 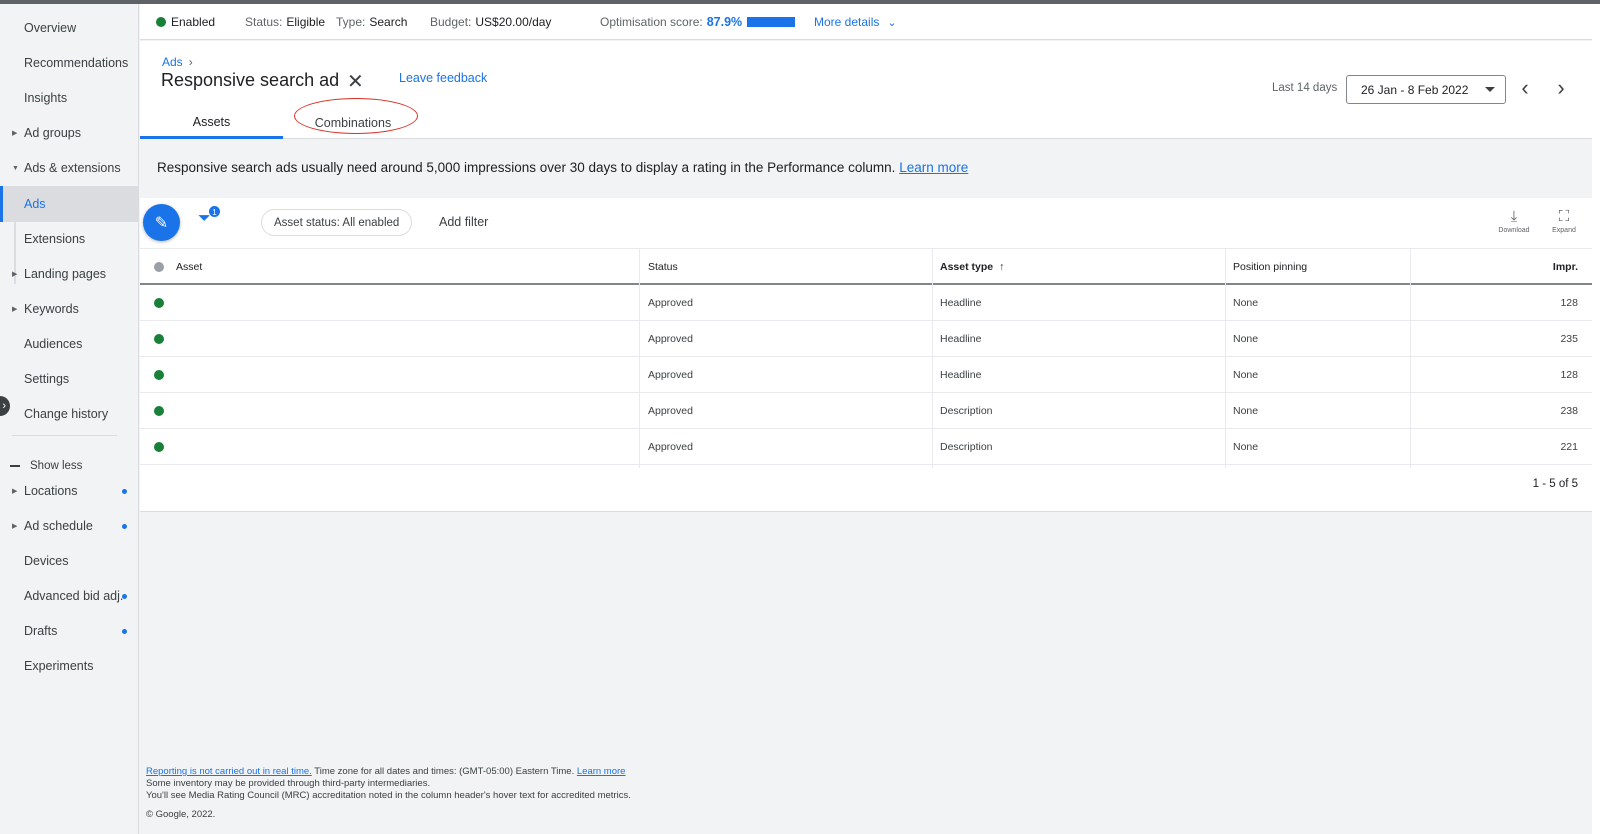 I want to click on optimisation-bar, so click(x=771, y=22).